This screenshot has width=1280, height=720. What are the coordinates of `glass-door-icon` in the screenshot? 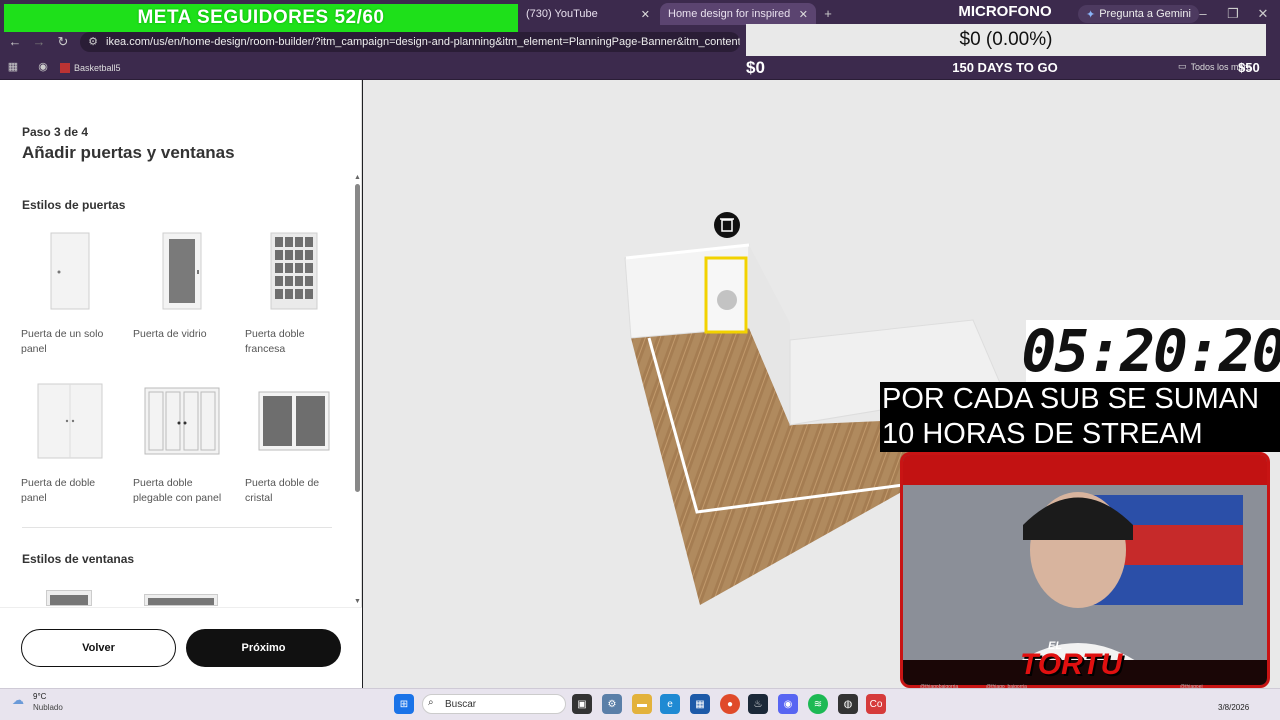 It's located at (182, 271).